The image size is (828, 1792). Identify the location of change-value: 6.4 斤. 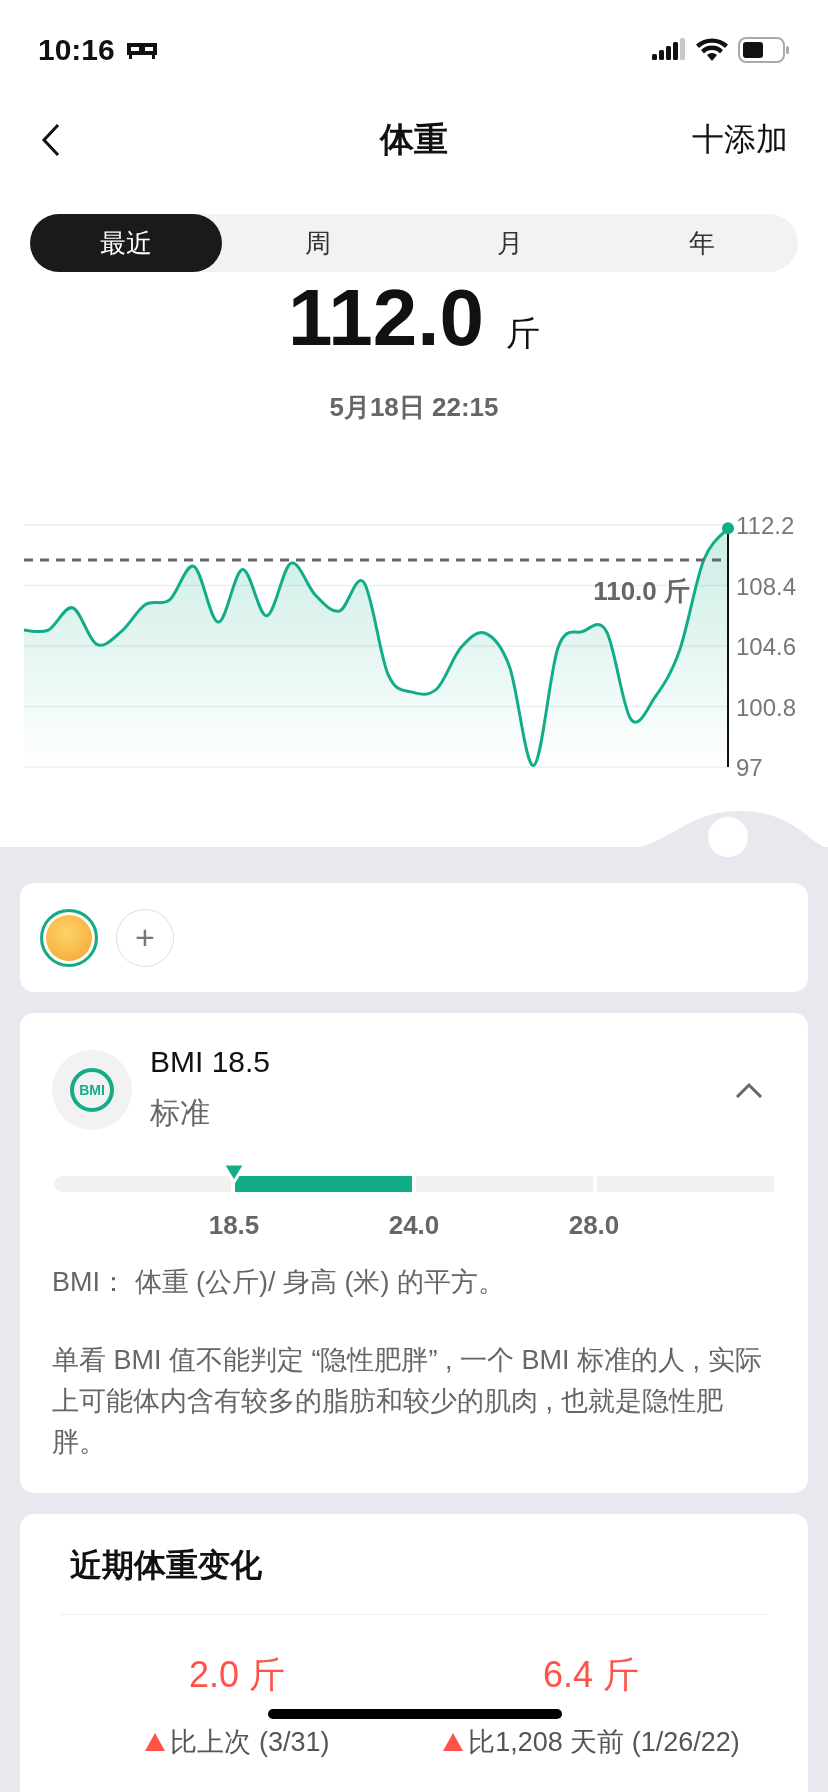
(590, 1675).